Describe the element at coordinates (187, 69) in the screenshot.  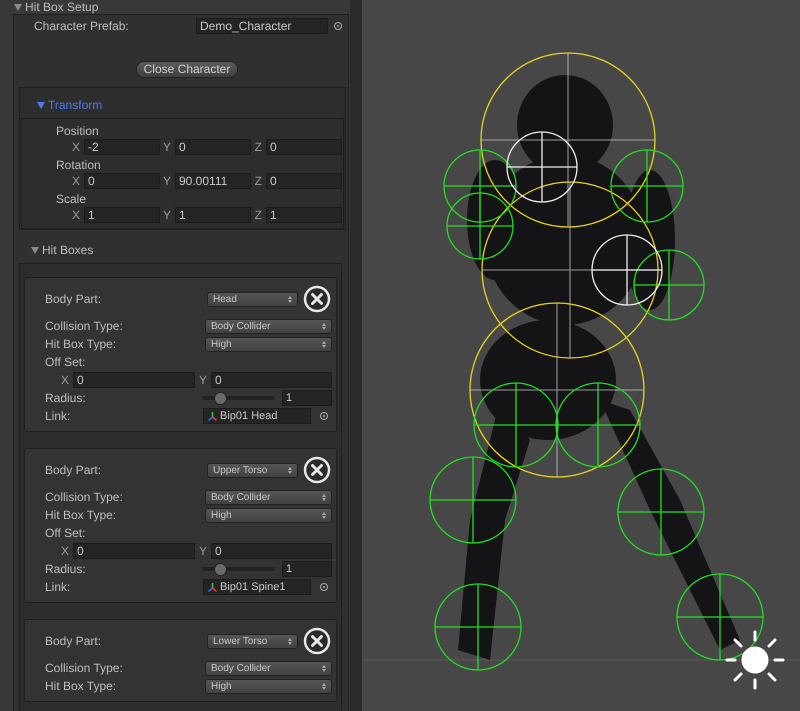
I see `close-character-button: Close Character` at that location.